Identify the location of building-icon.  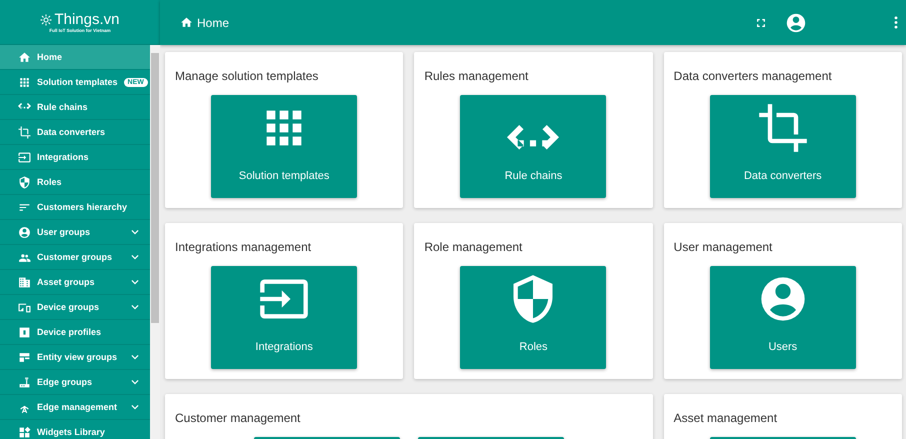
(24, 282).